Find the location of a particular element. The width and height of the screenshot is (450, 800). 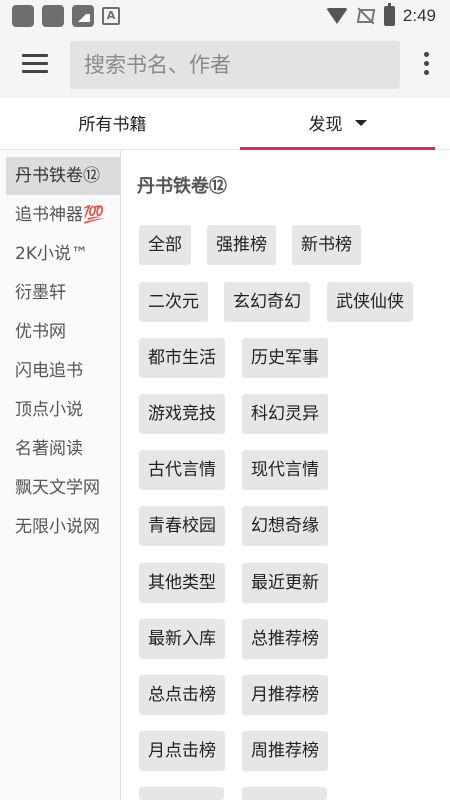

category-chip: 总点击榜 is located at coordinates (182, 695).